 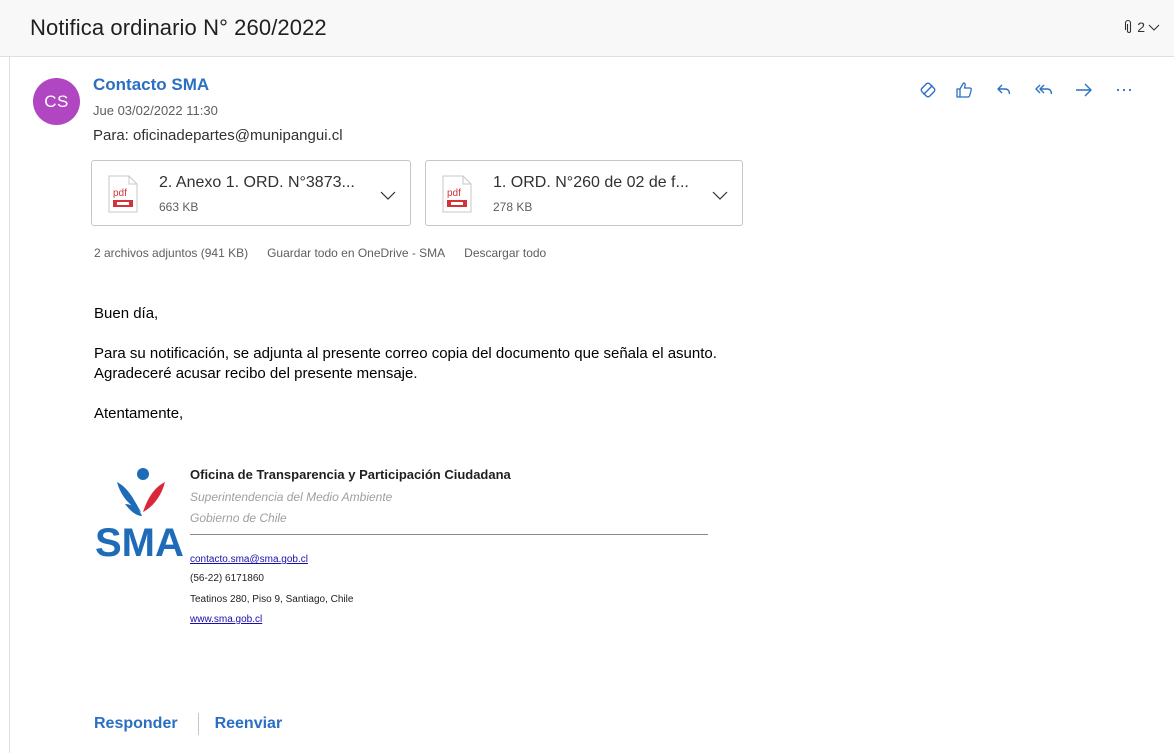 What do you see at coordinates (505, 253) in the screenshot?
I see `download-all-link: Descargar todo` at bounding box center [505, 253].